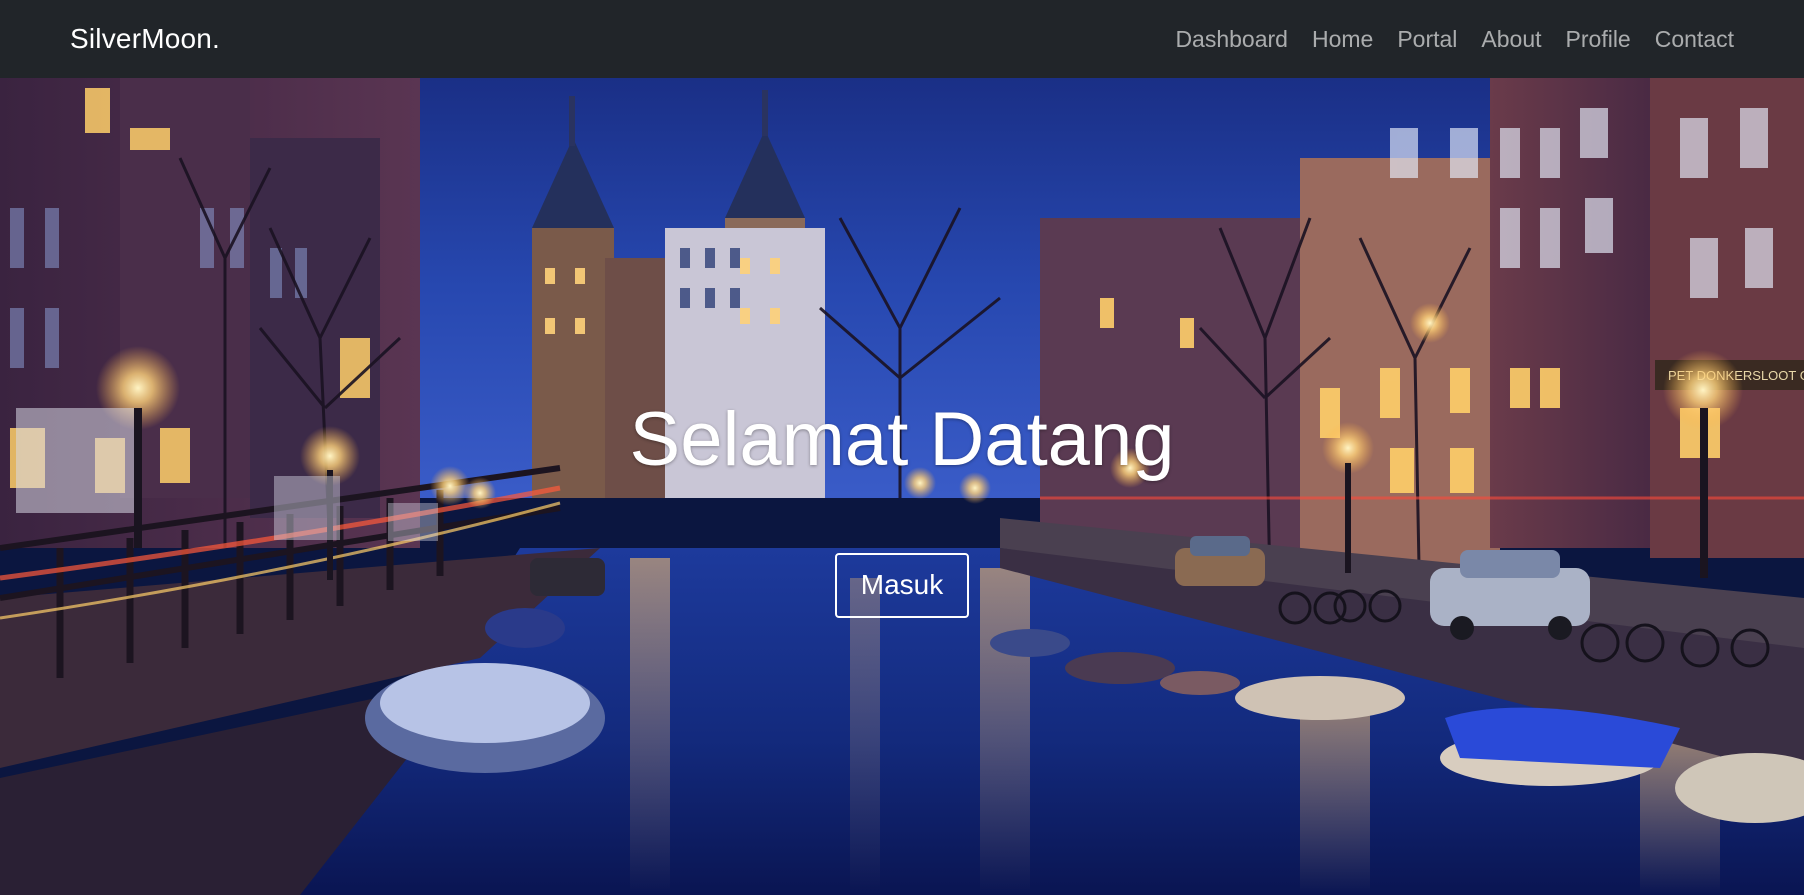 The height and width of the screenshot is (895, 1804). What do you see at coordinates (1342, 39) in the screenshot?
I see `nav-link-home: Home` at bounding box center [1342, 39].